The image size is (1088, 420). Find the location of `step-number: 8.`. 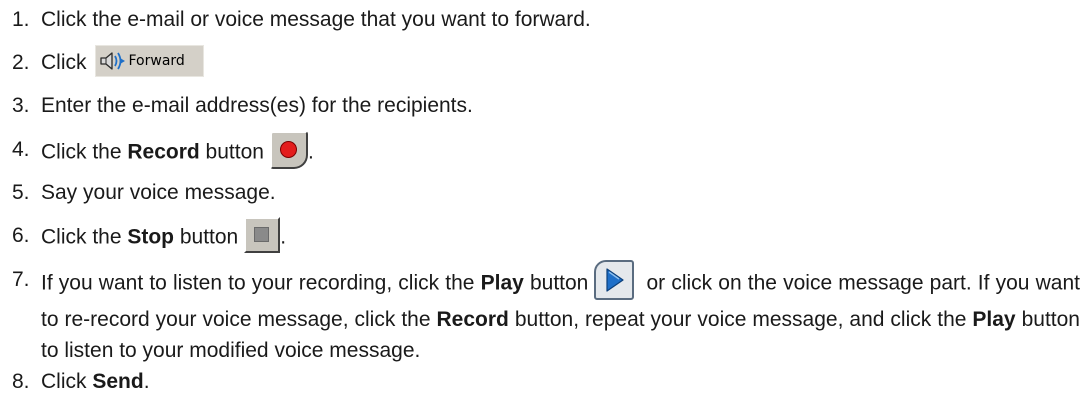

step-number: 8. is located at coordinates (21, 381).